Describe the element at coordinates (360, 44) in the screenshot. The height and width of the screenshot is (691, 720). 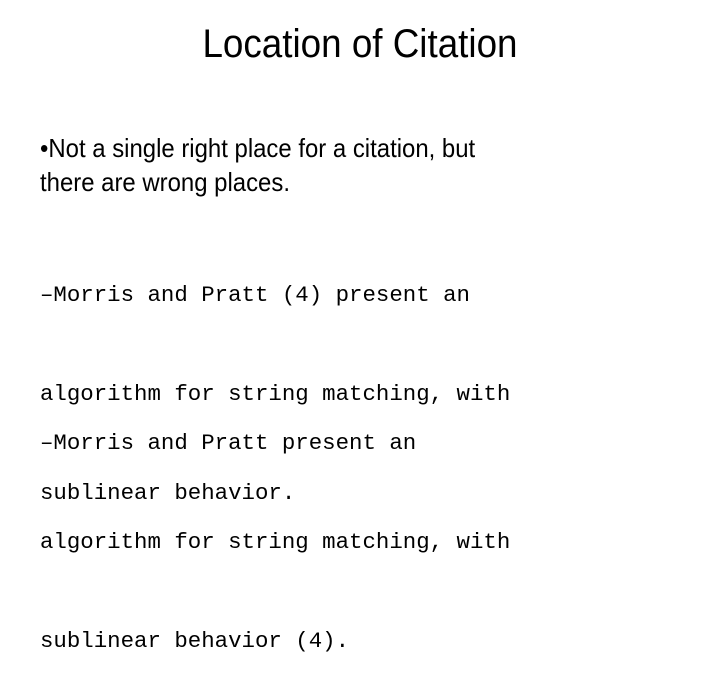
I see `slide-title: Location of Citation` at that location.